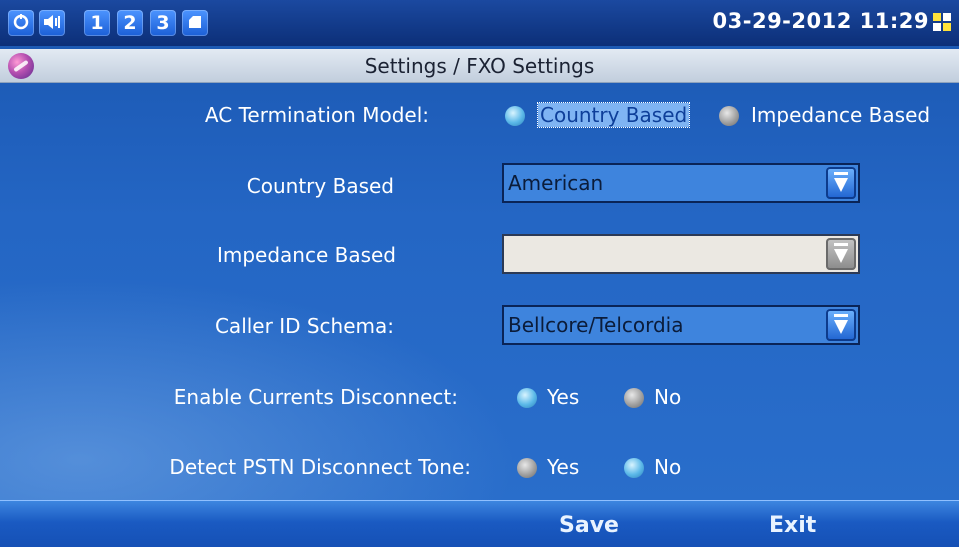 The image size is (959, 547). What do you see at coordinates (613, 115) in the screenshot?
I see `ac-country-based-option: Country Based` at bounding box center [613, 115].